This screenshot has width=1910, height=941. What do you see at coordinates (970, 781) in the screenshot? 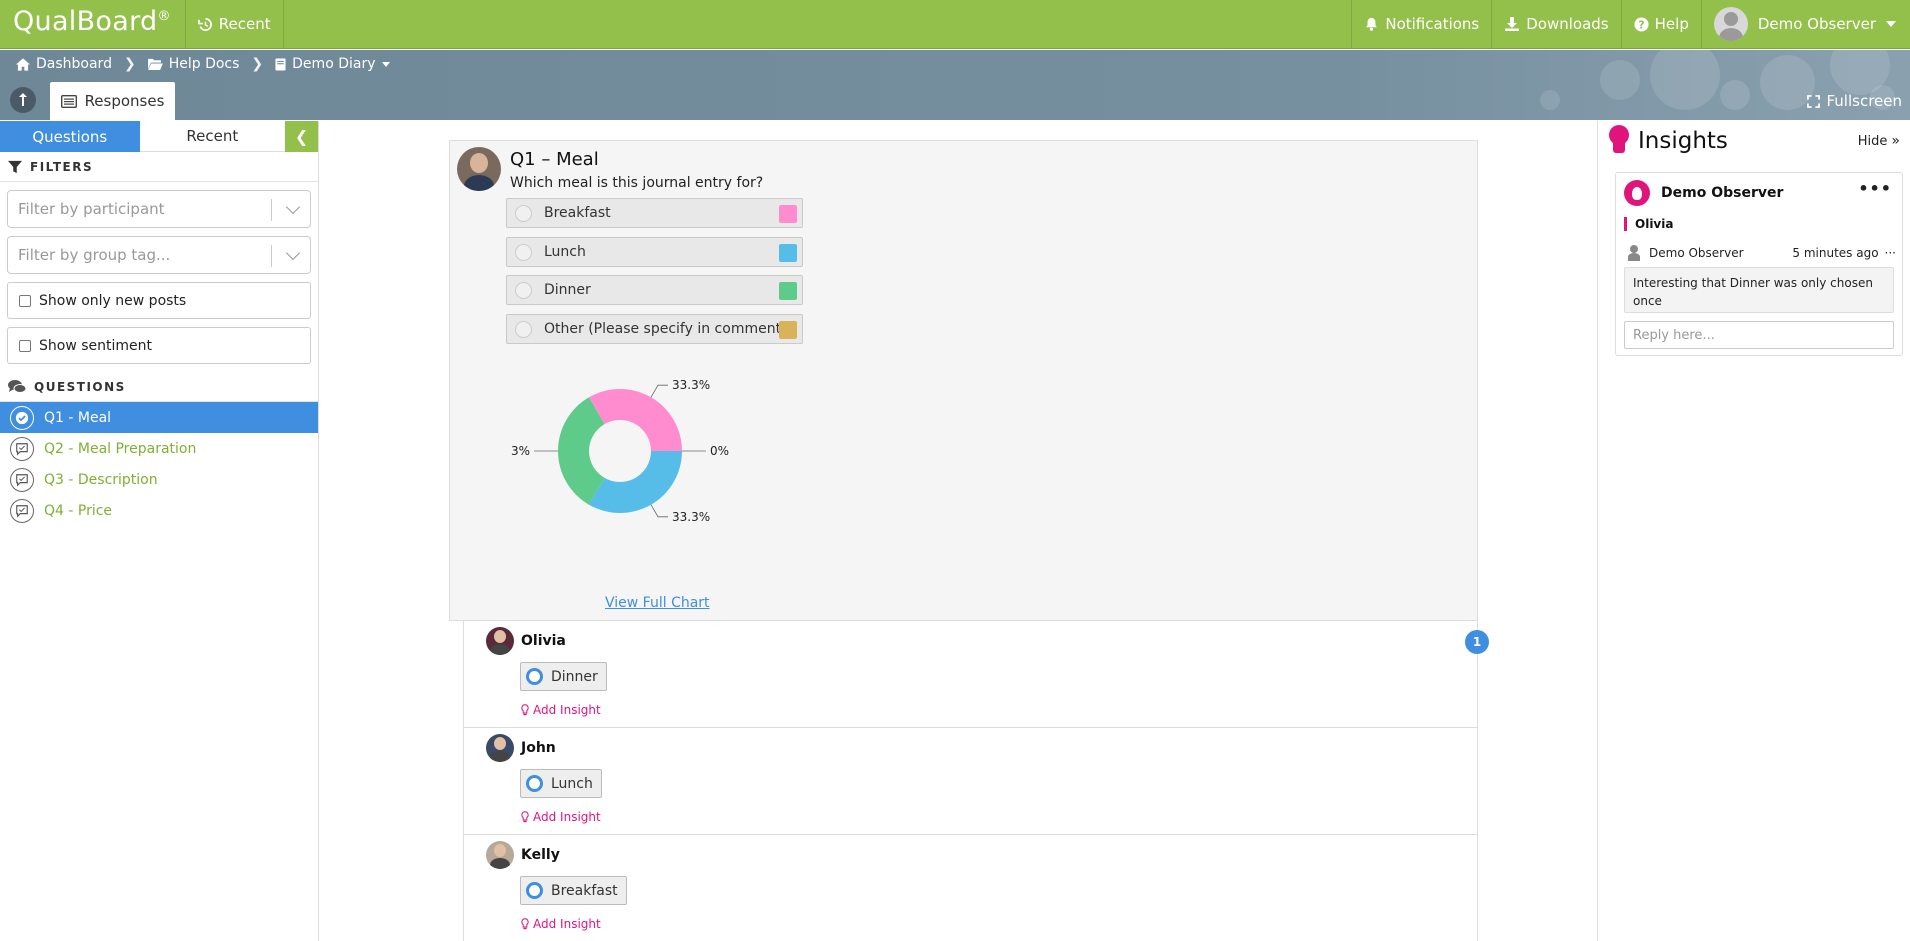
I see `response-item: John Lunch Add Insight` at bounding box center [970, 781].